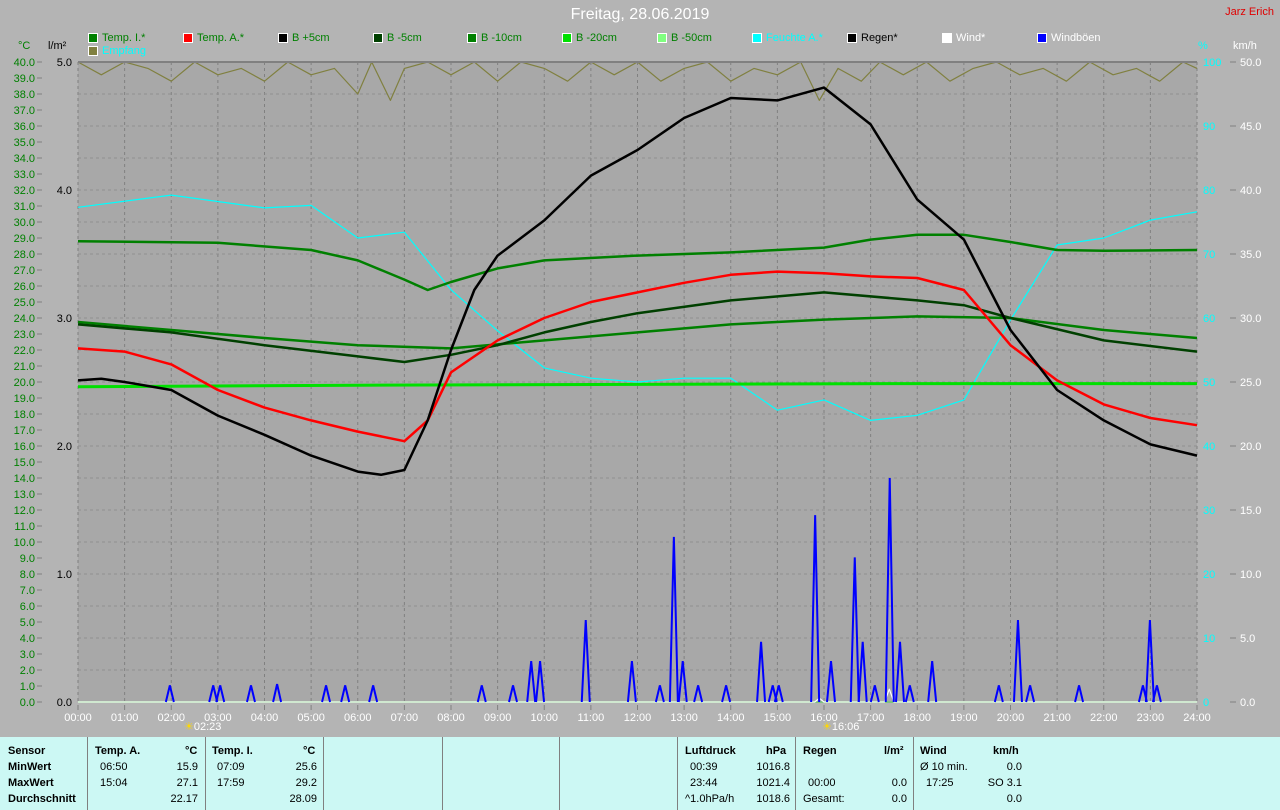 The height and width of the screenshot is (810, 1280). I want to click on temp-tick-label: 5.0, so click(27, 623).